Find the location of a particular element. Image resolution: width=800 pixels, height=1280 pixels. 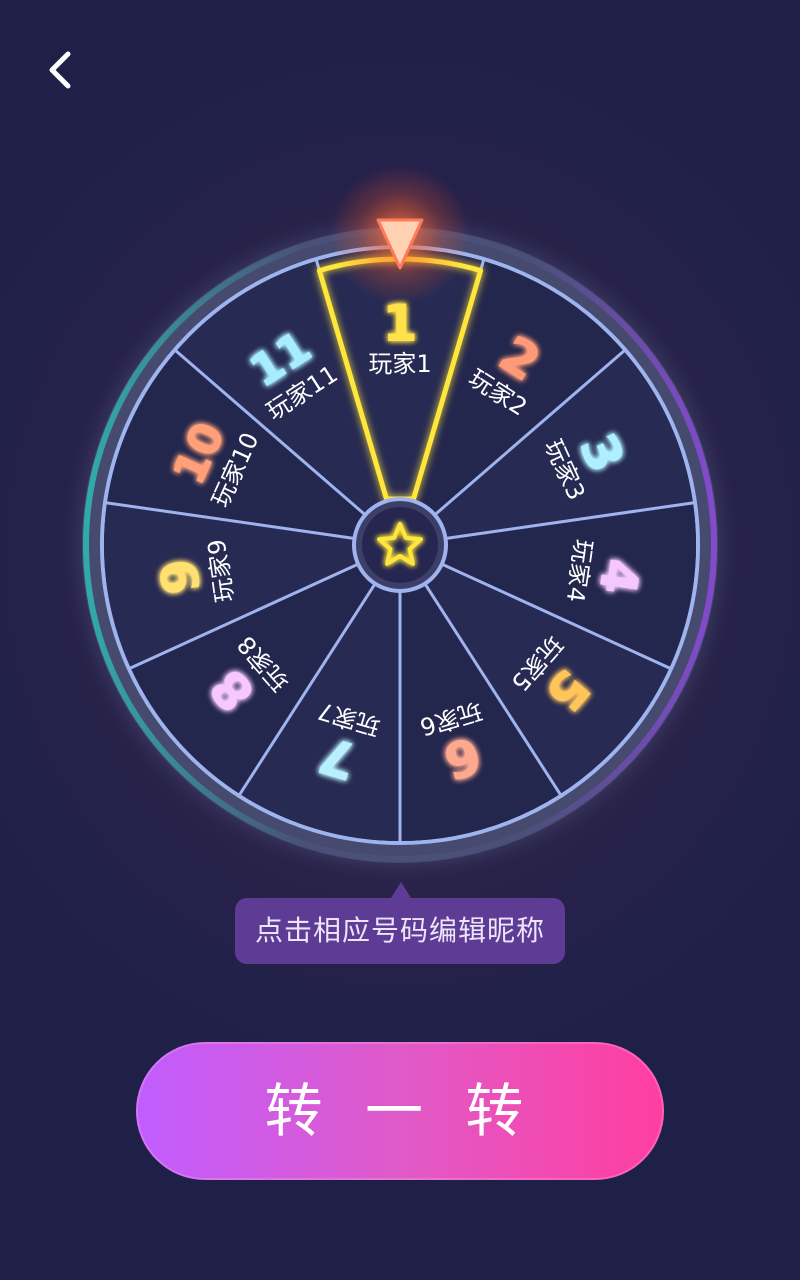

spin-button: 转 一 转 is located at coordinates (400, 1111).